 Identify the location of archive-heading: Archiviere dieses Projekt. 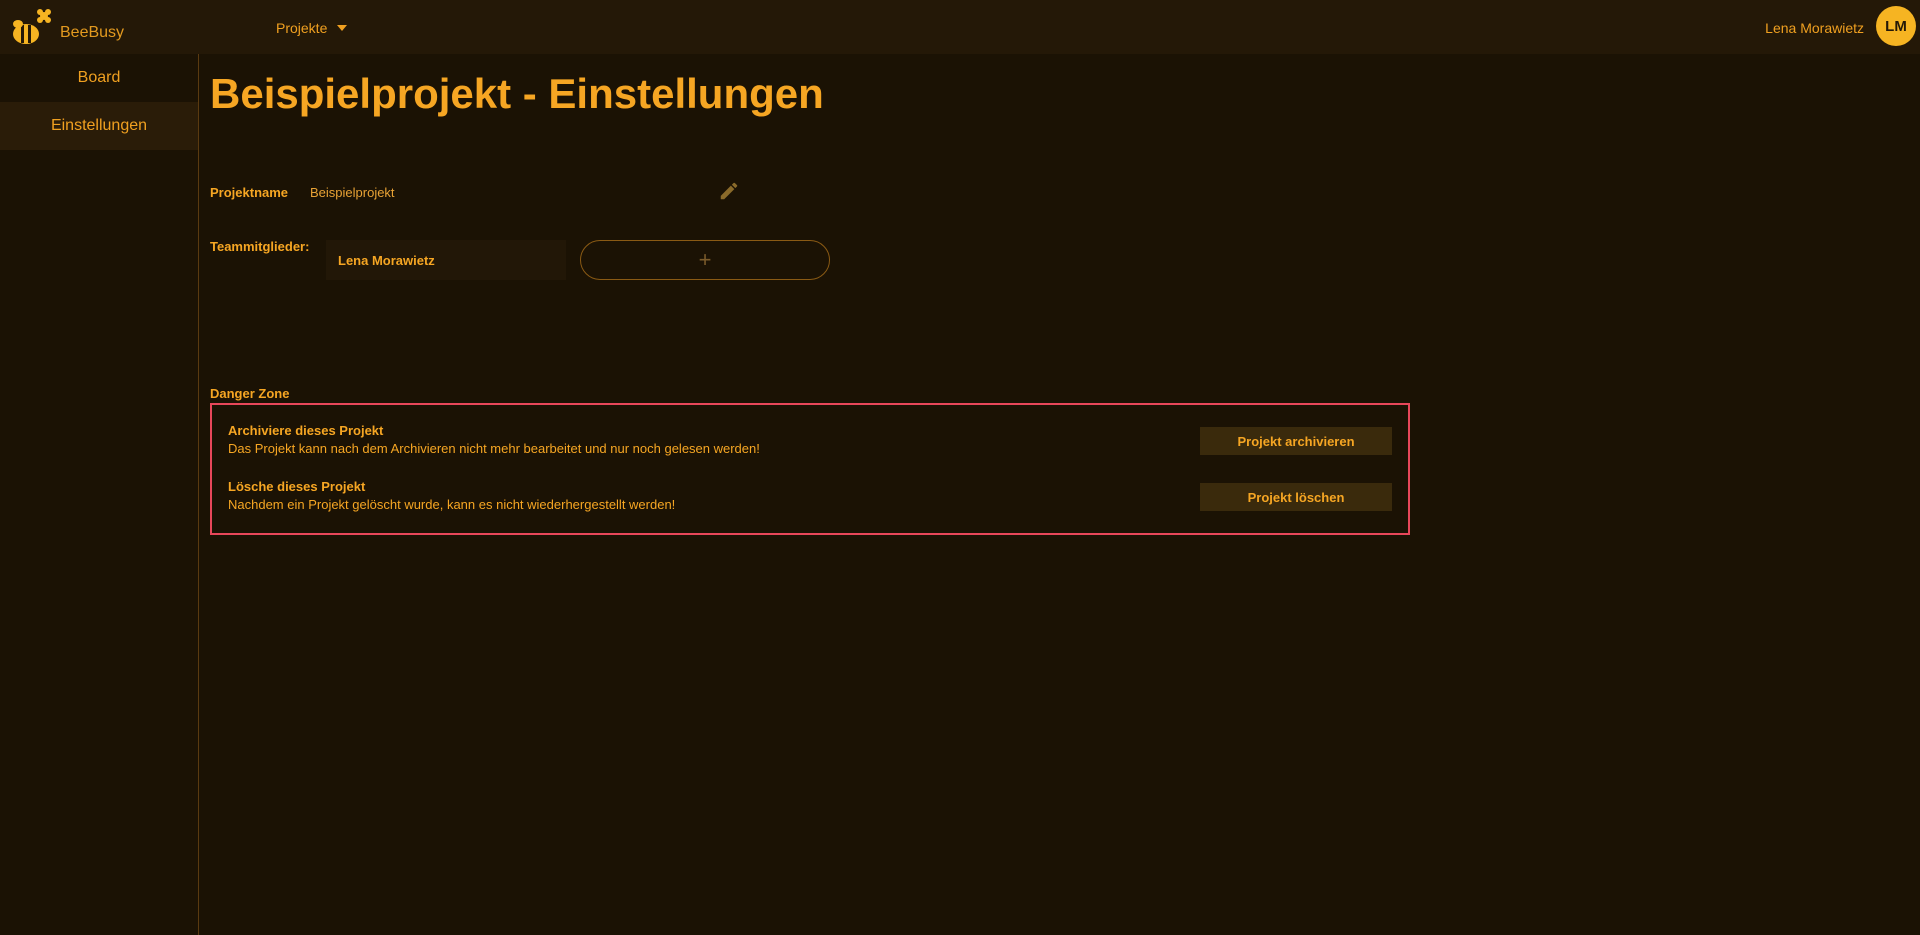
(306, 430).